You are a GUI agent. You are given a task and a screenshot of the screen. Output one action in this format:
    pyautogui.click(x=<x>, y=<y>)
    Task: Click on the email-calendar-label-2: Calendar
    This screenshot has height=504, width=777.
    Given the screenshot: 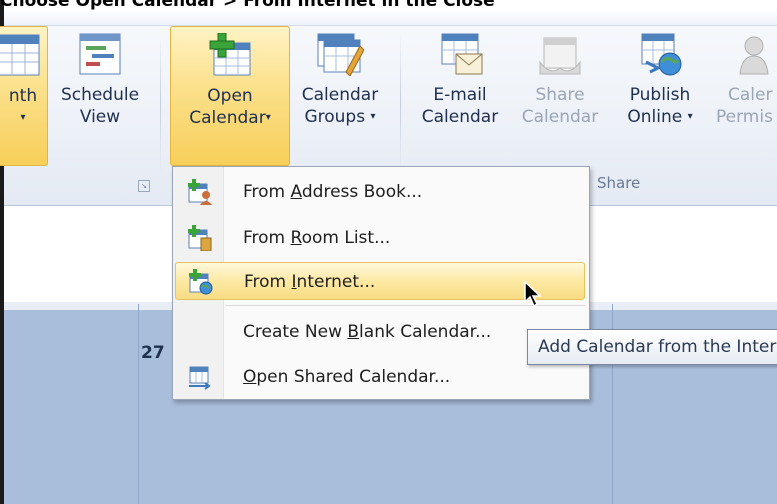 What is the action you would take?
    pyautogui.click(x=460, y=117)
    